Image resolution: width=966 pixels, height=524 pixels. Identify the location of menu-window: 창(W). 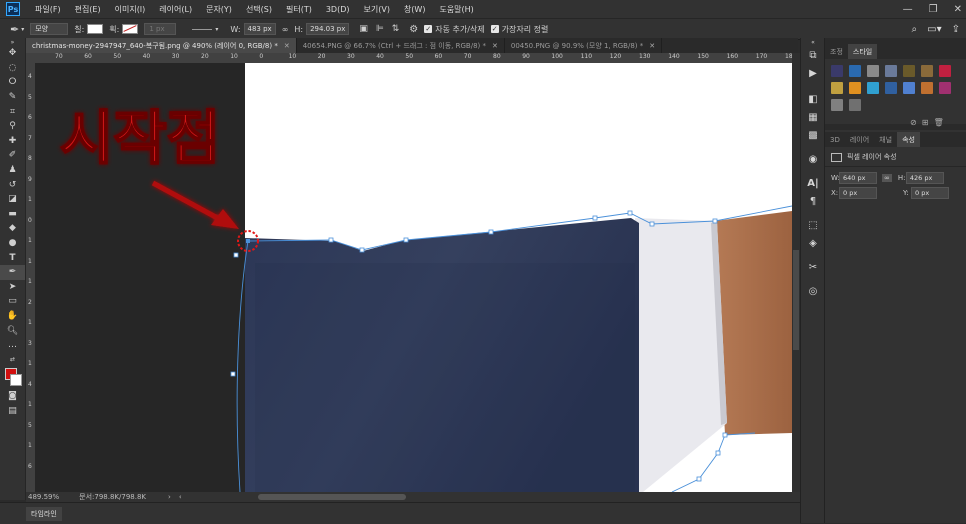
(415, 9).